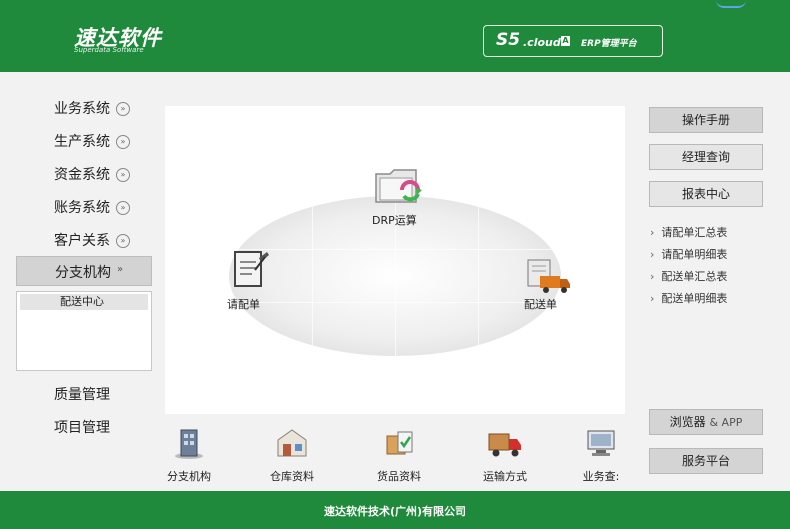  I want to click on product-badge: S5 .cloud A ERP管理平台, so click(573, 41).